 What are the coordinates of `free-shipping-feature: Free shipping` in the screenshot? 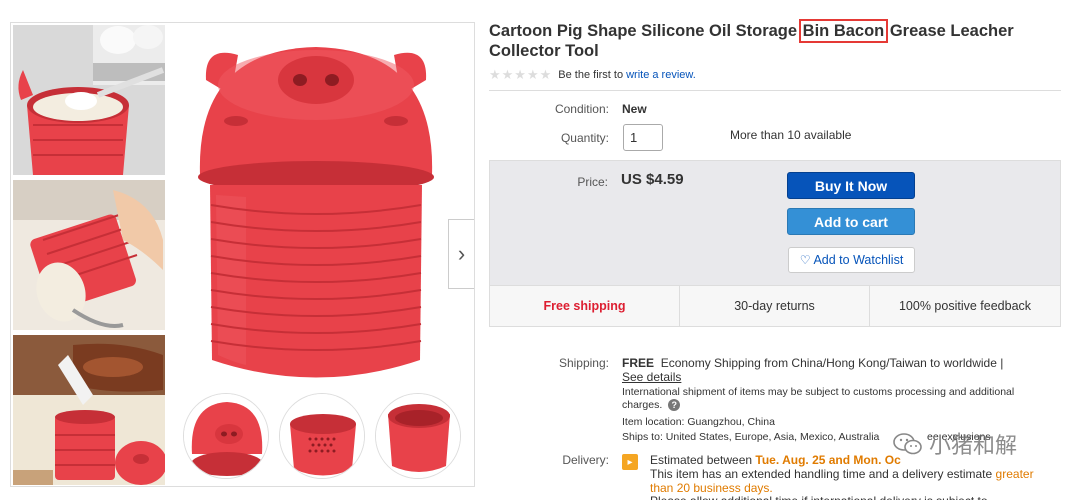 It's located at (585, 306).